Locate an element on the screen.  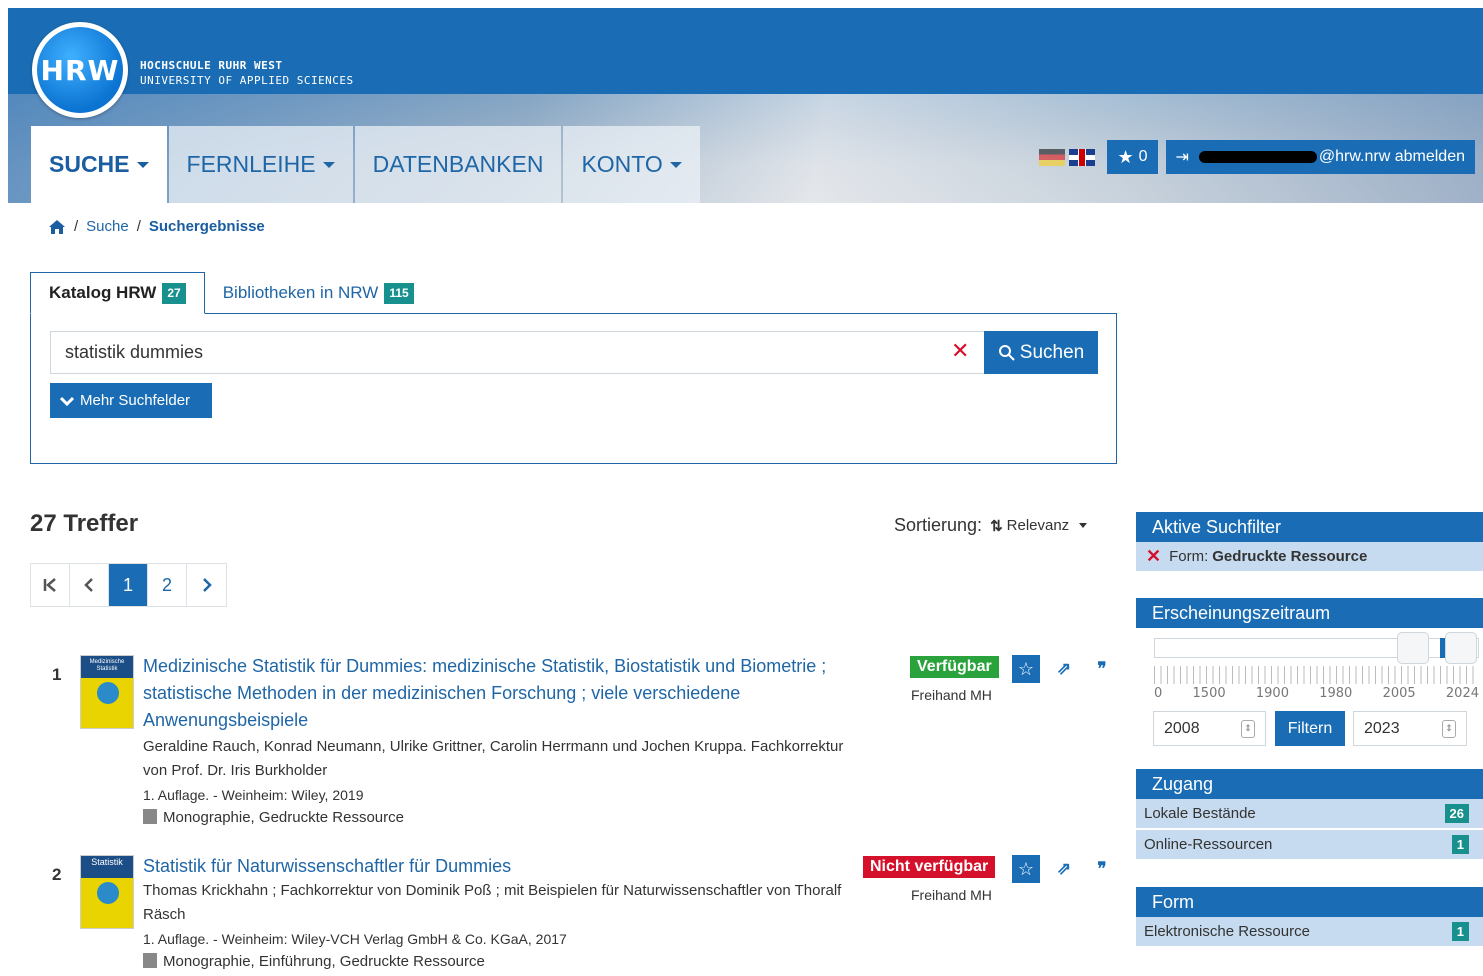
tick-label: 1500 is located at coordinates (1209, 693).